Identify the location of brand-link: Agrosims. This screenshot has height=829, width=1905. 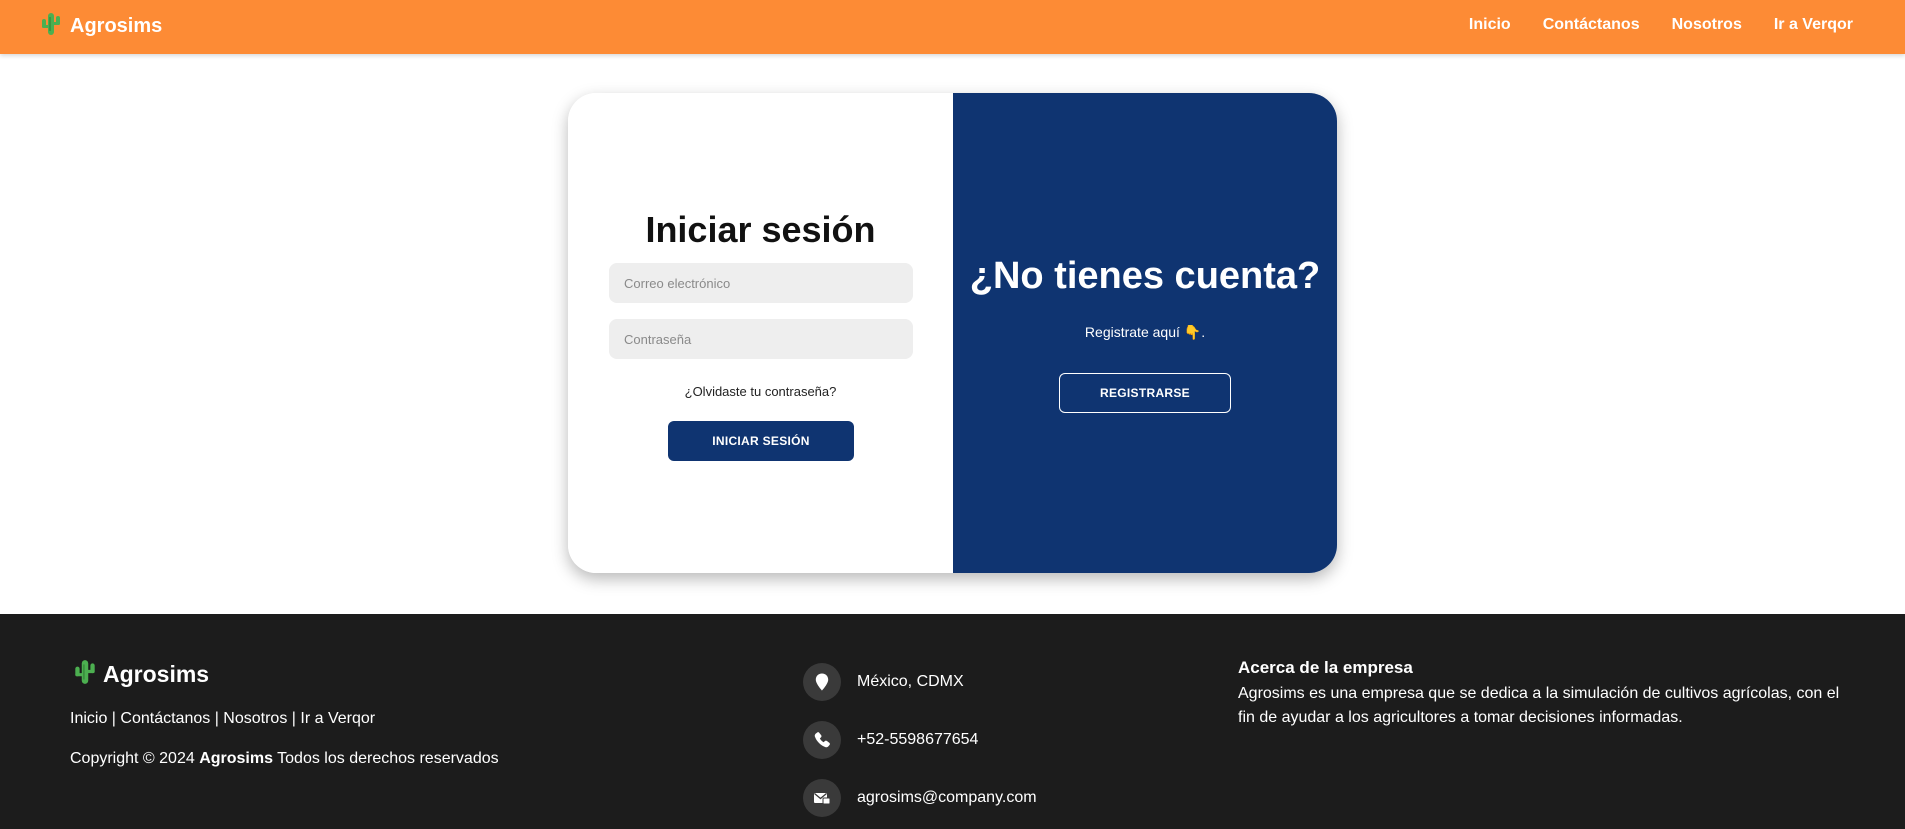
(101, 26).